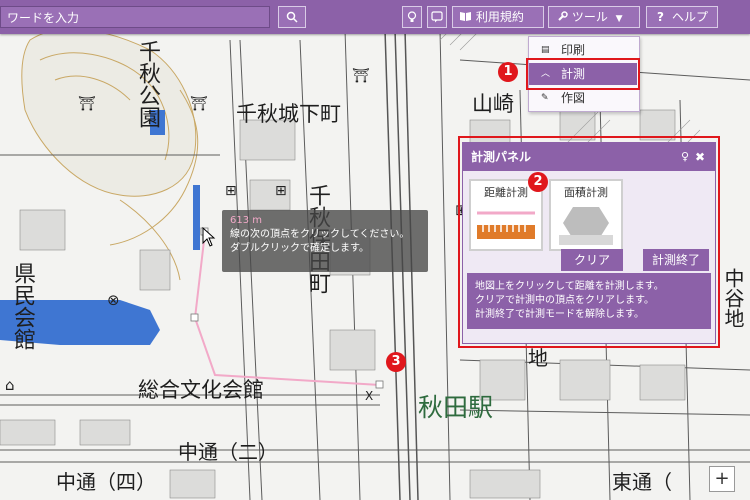  What do you see at coordinates (325, 241) in the screenshot?
I see `measure-tooltip: 613 m 線の次の頂点をクリックしてください。 ダブルクリックで確定します。` at bounding box center [325, 241].